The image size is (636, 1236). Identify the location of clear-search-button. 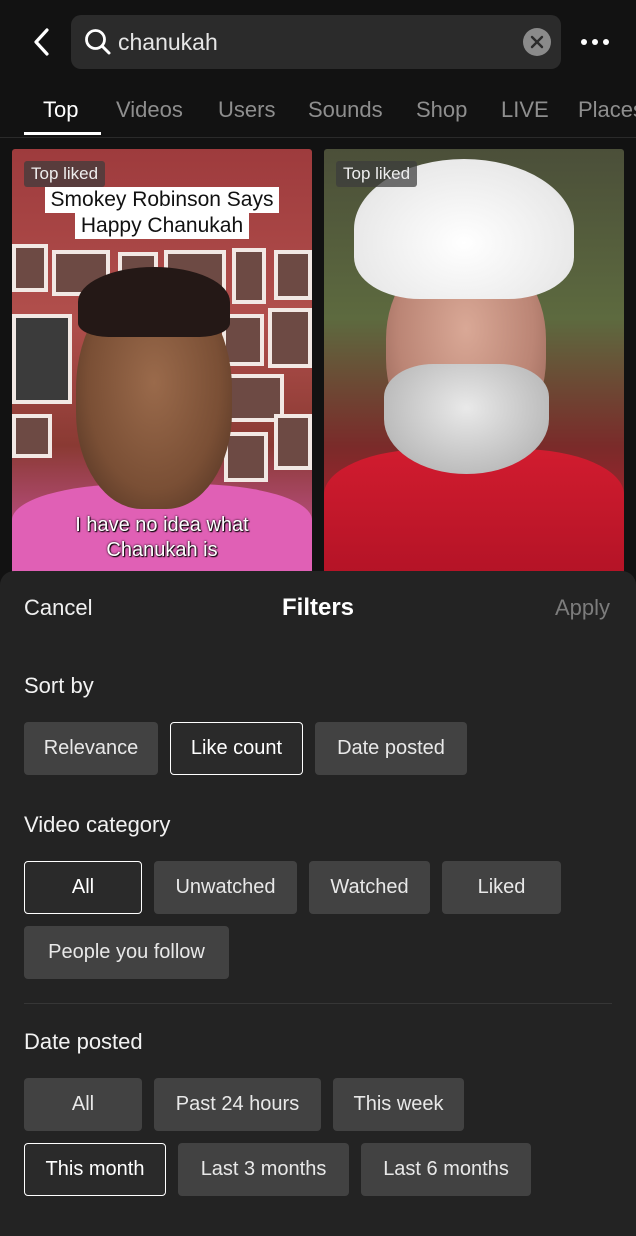
(537, 42).